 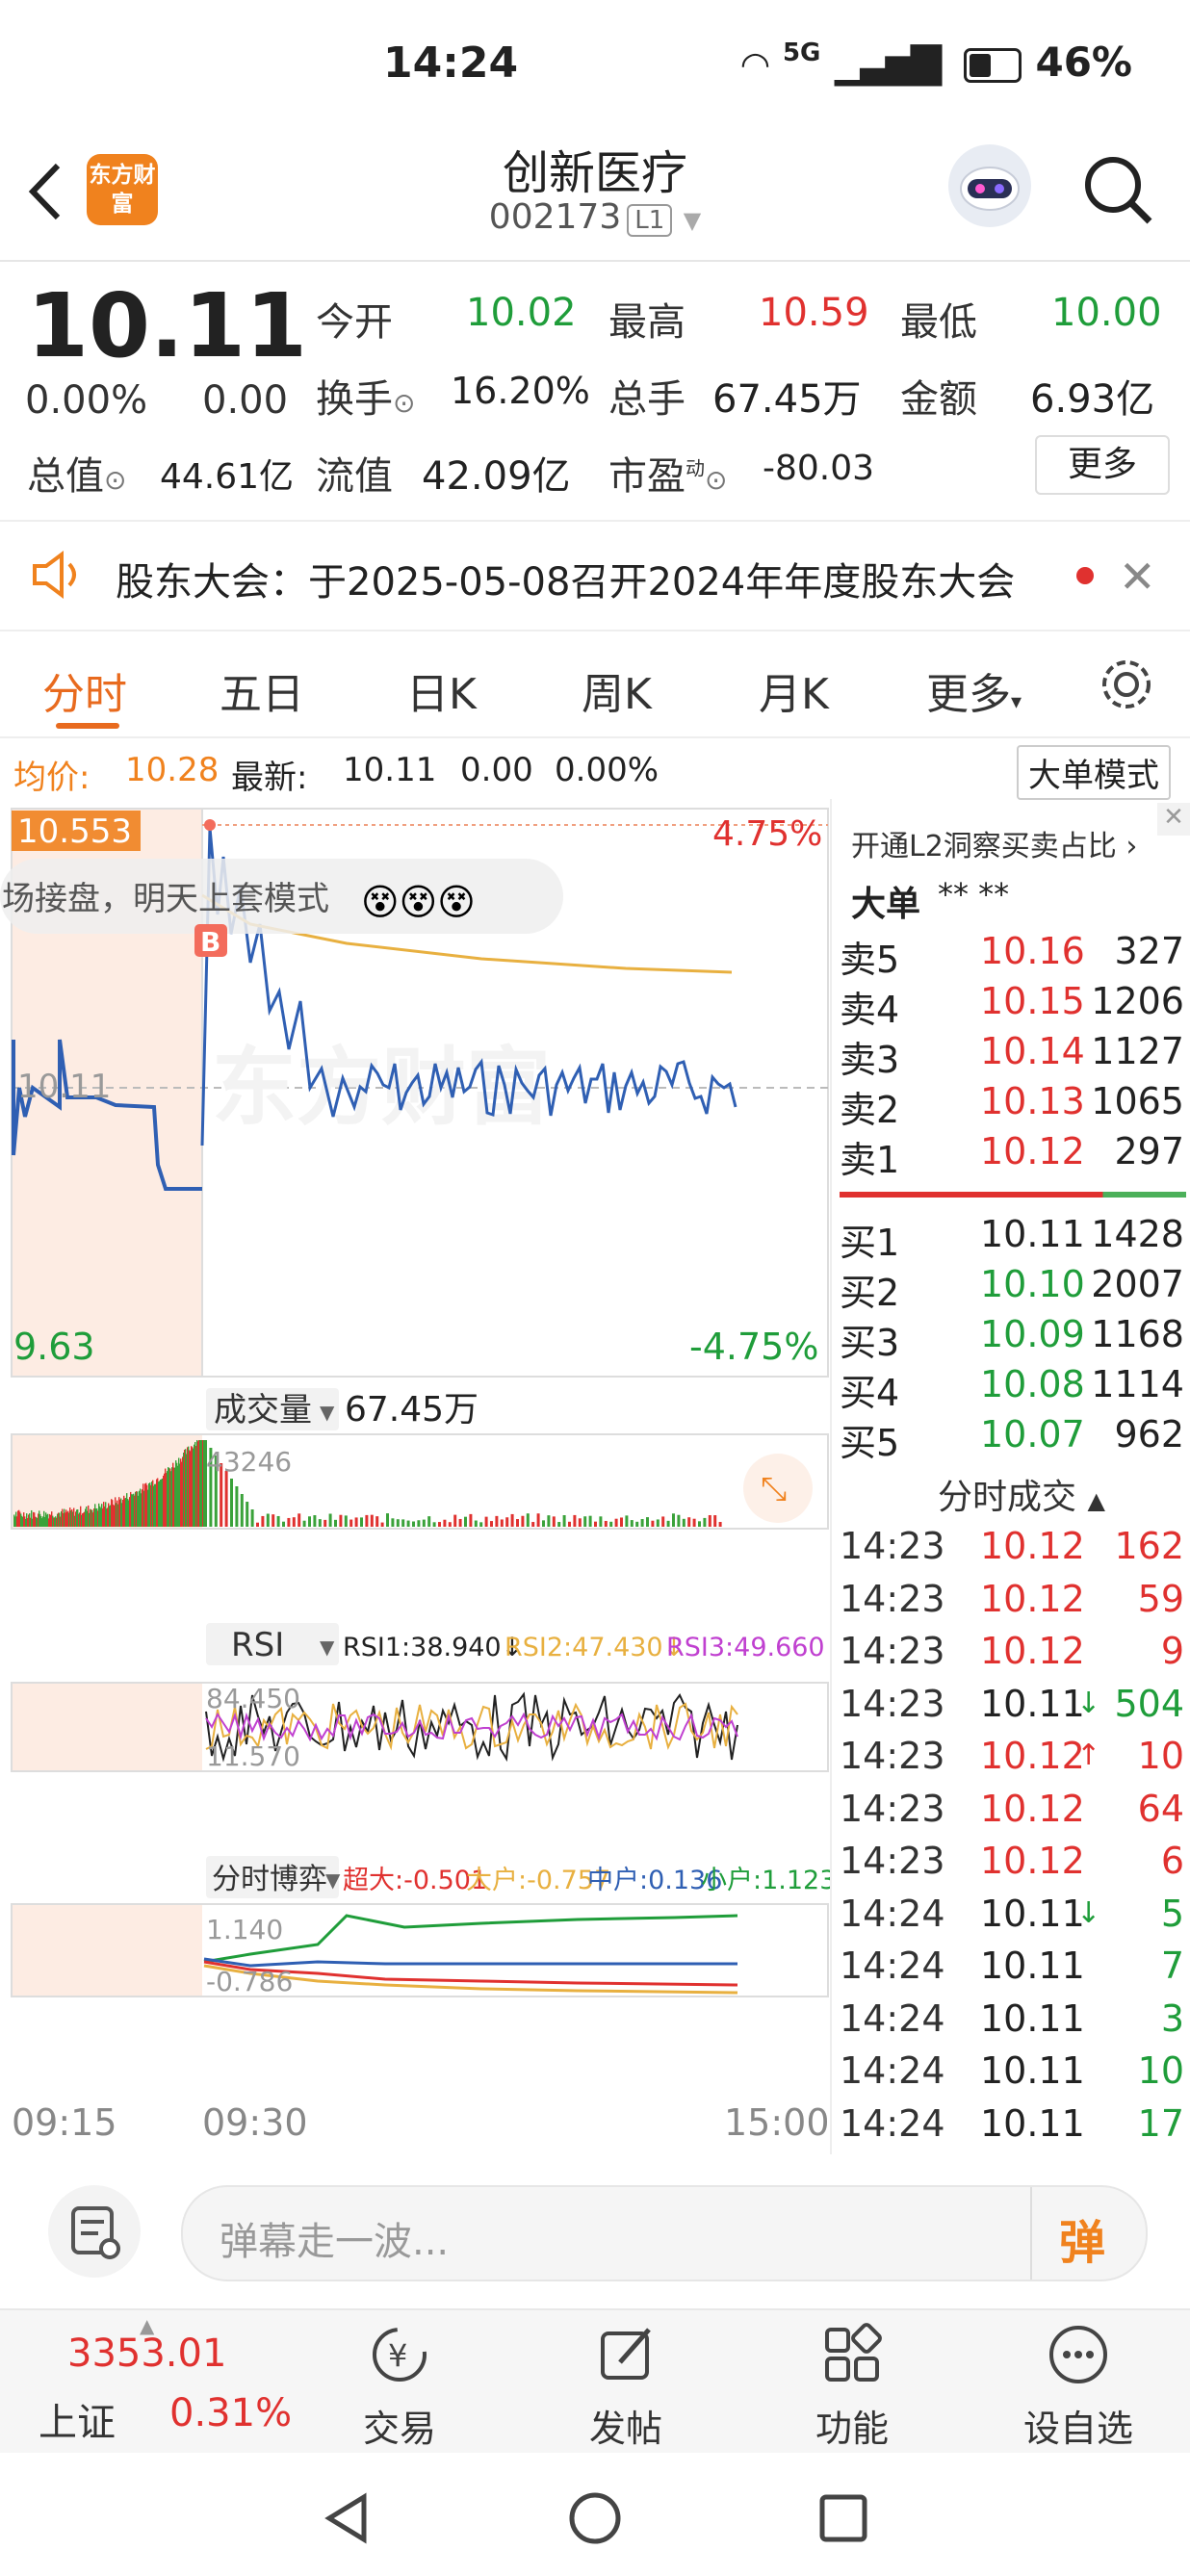 What do you see at coordinates (1085, 575) in the screenshot?
I see `unread-dot` at bounding box center [1085, 575].